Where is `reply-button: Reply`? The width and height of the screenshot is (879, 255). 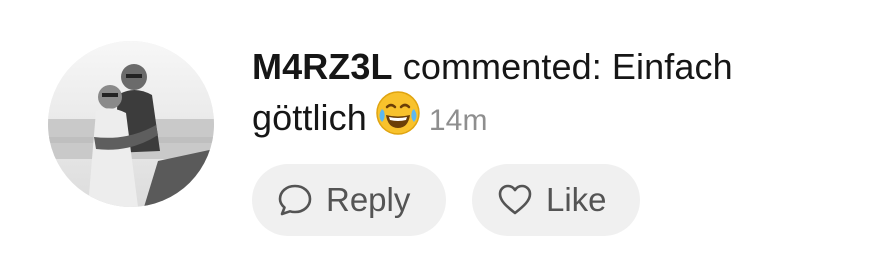 reply-button: Reply is located at coordinates (349, 200).